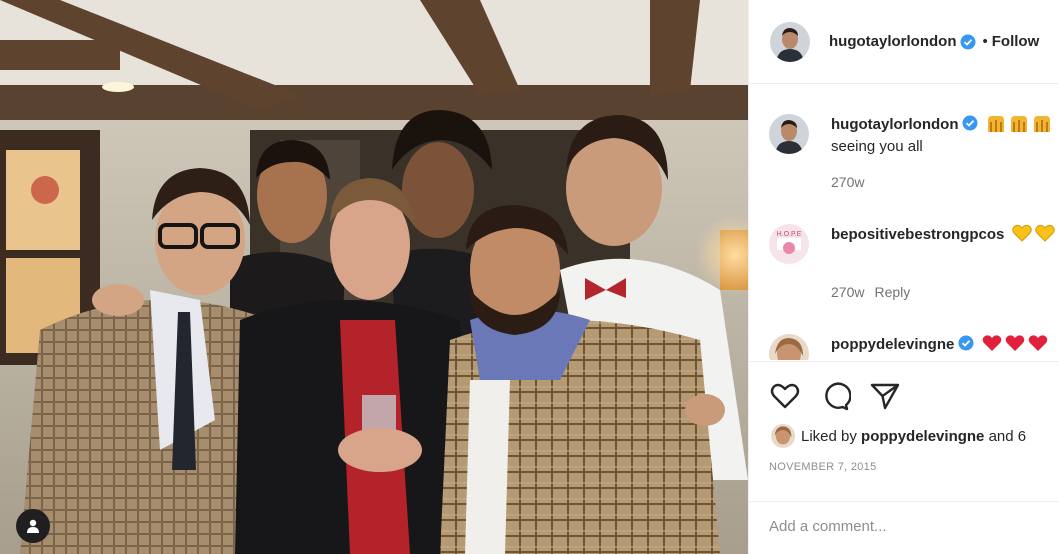  What do you see at coordinates (885, 396) in the screenshot?
I see `send-icon` at bounding box center [885, 396].